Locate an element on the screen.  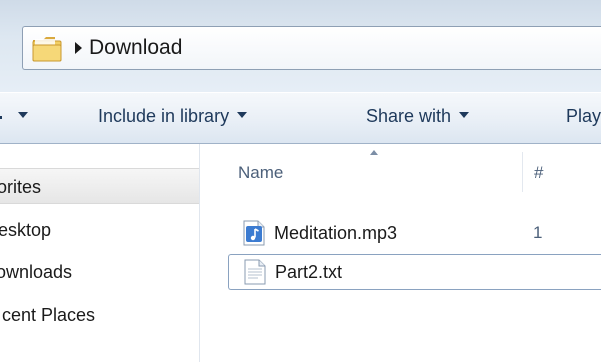
file-row: Meditation.mp3 1 is located at coordinates (414, 234).